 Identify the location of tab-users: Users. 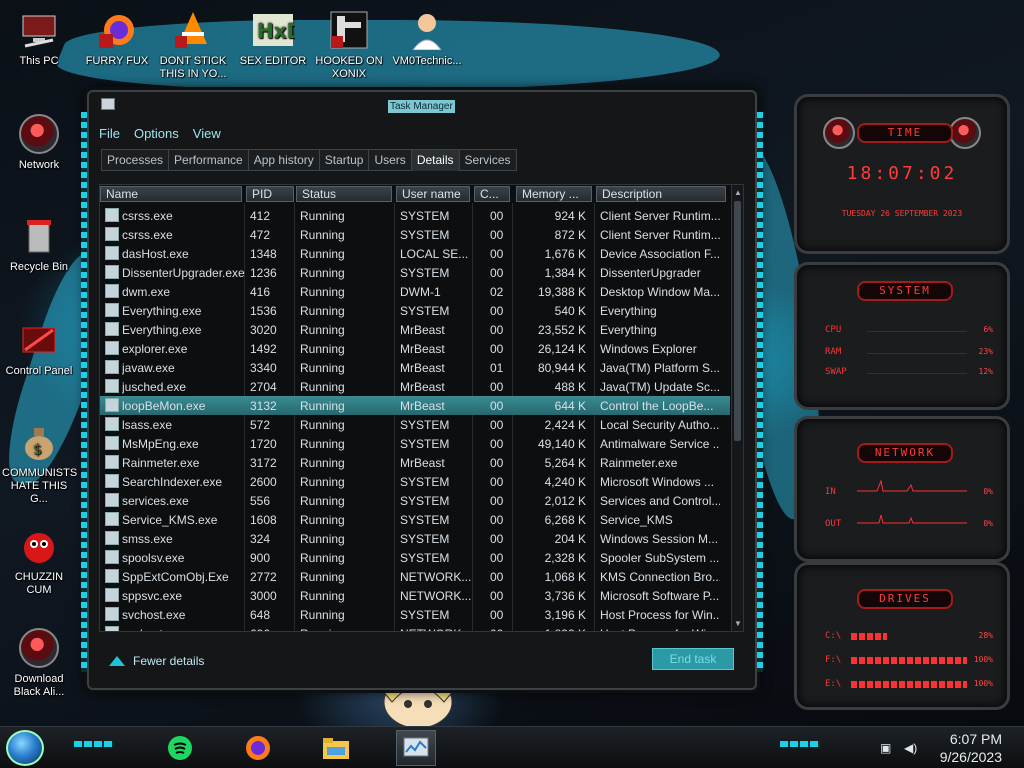
(390, 160).